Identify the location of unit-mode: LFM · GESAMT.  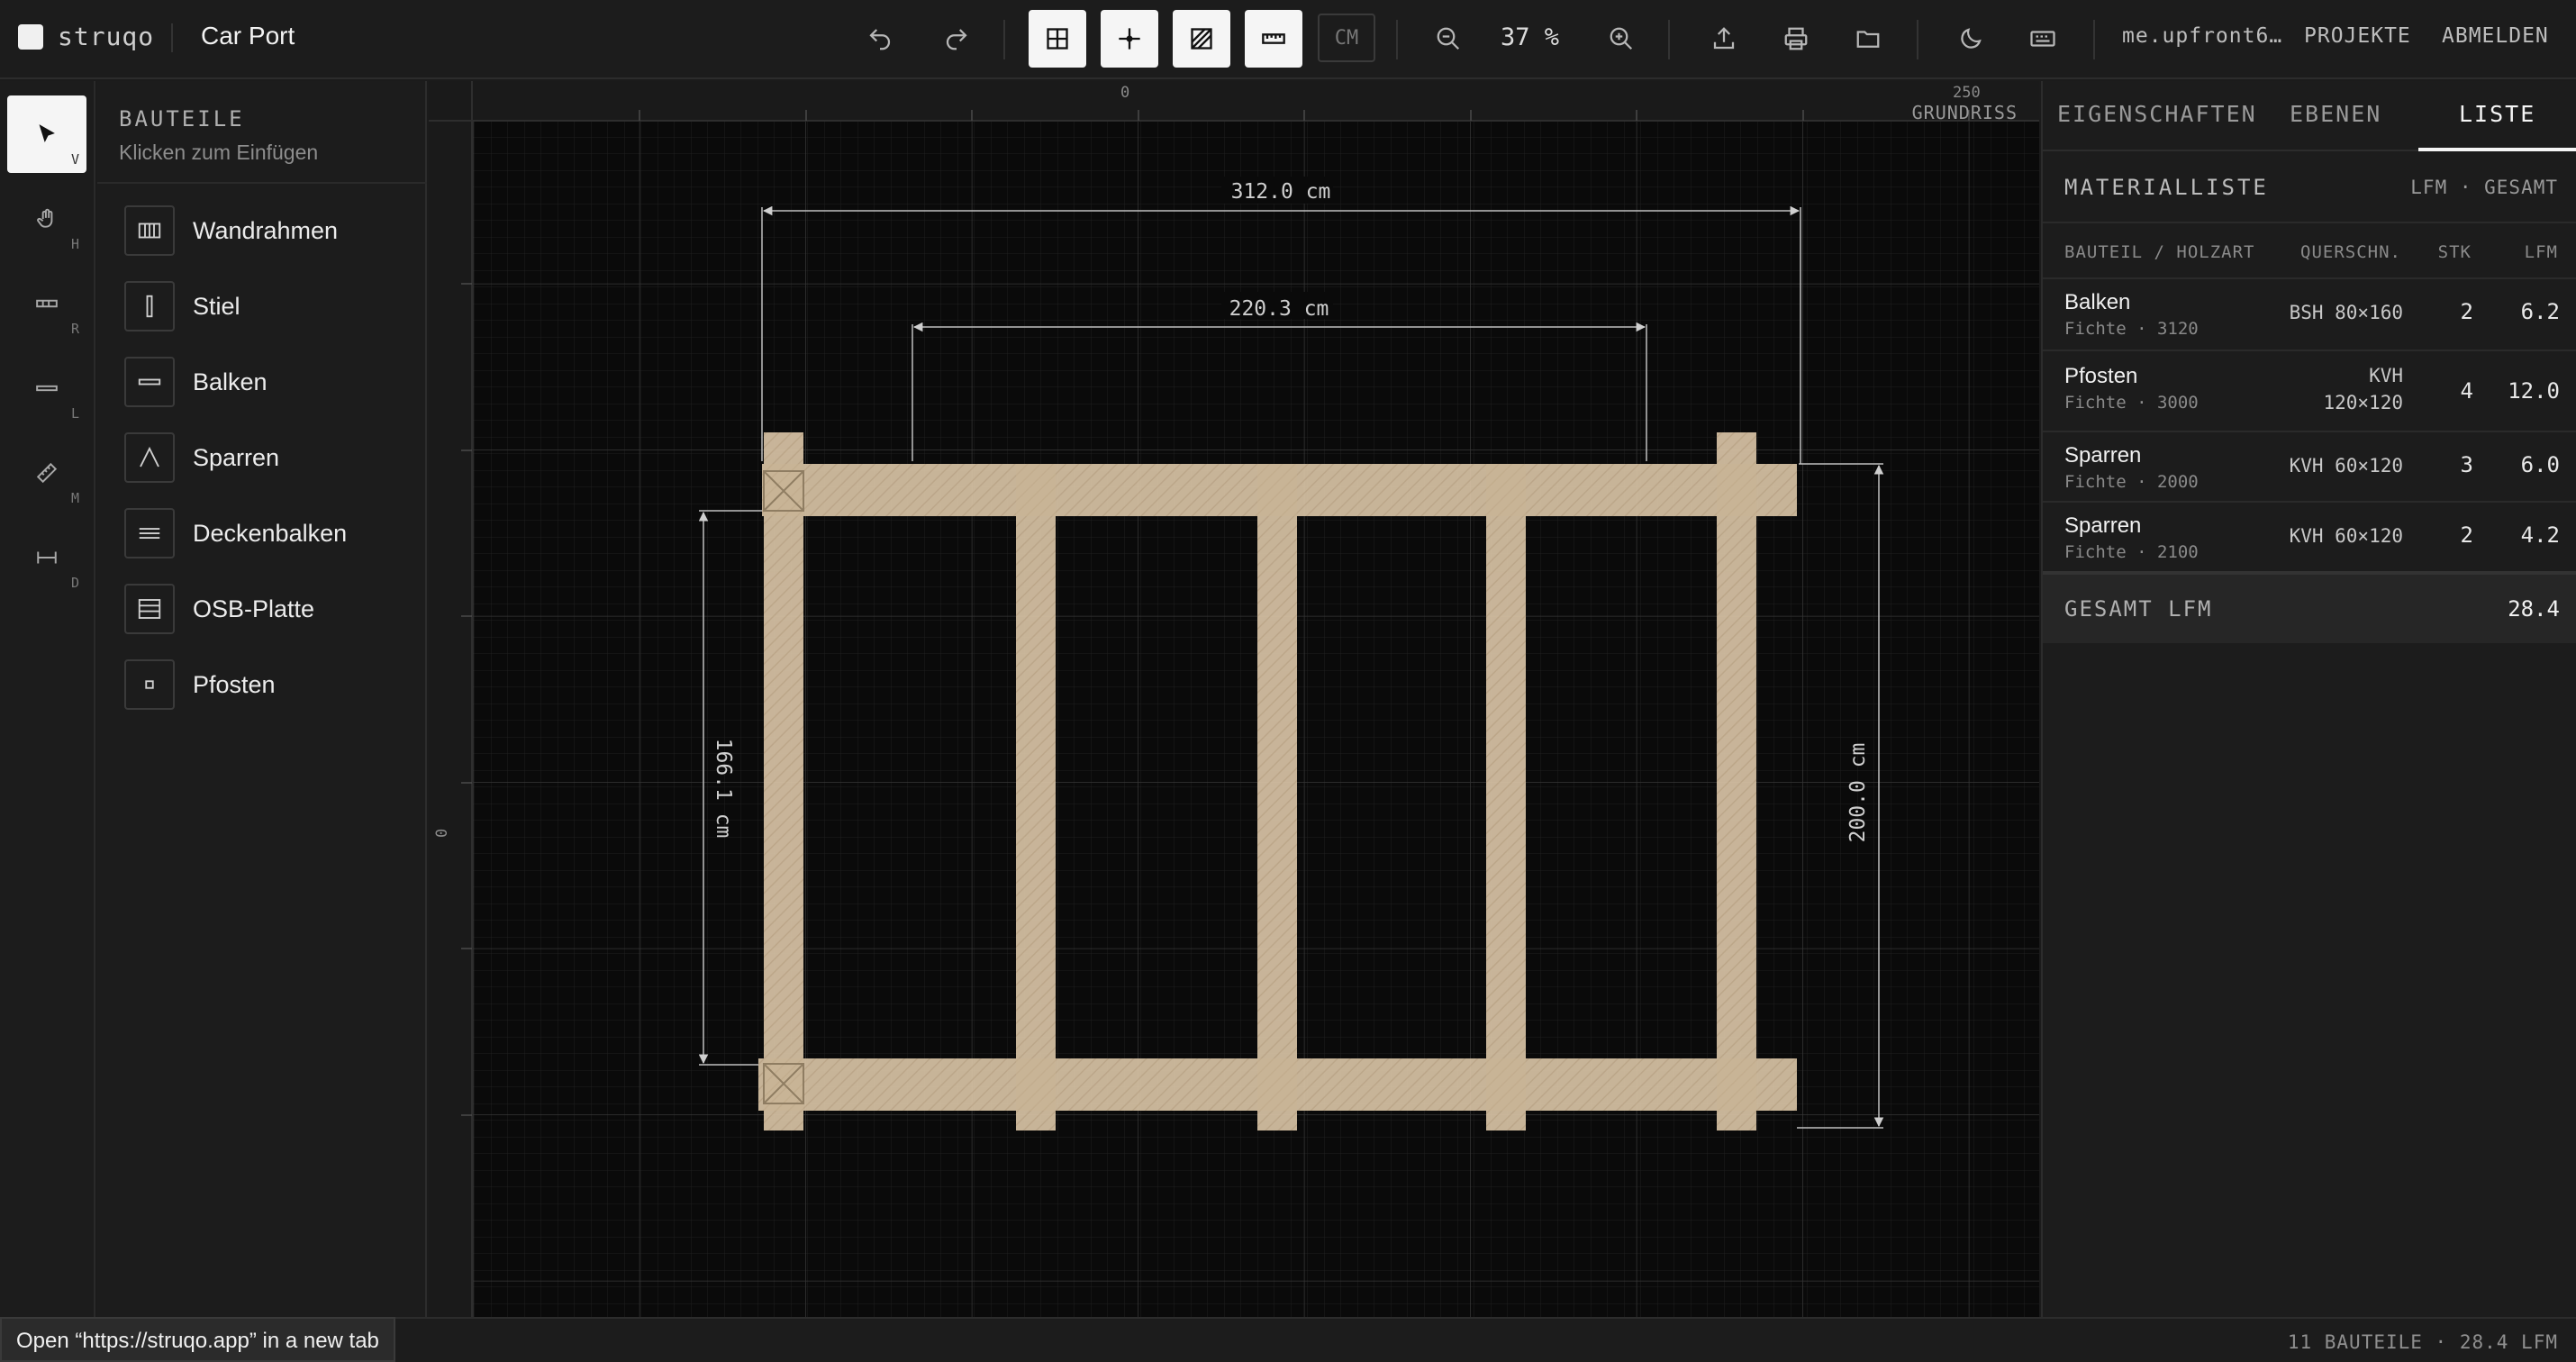
(2484, 187).